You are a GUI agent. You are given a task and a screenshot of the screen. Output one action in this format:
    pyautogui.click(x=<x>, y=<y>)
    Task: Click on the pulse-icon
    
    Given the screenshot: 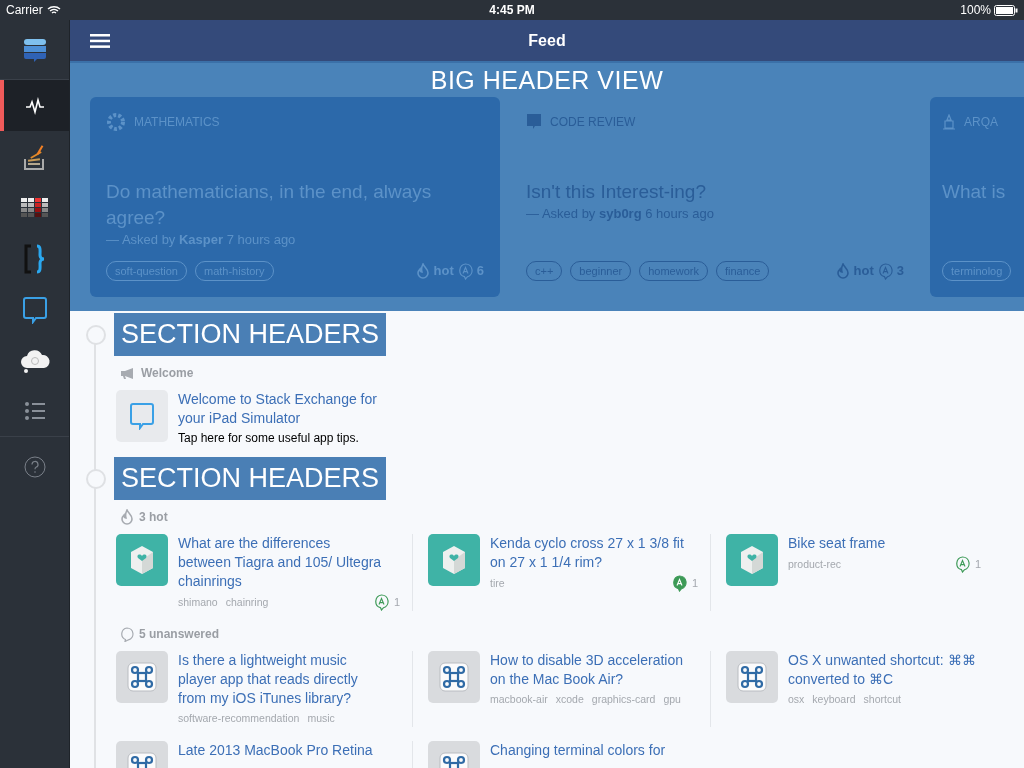 What is the action you would take?
    pyautogui.click(x=34, y=105)
    